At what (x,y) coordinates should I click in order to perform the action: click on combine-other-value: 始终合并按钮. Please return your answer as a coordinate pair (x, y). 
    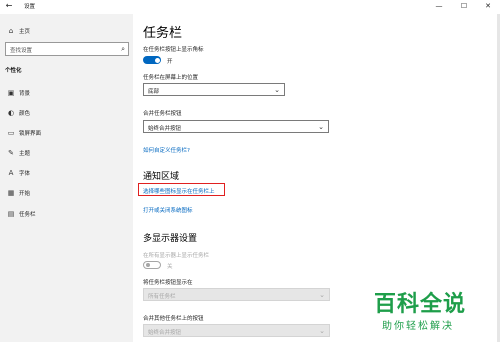
    Looking at the image, I should click on (165, 333).